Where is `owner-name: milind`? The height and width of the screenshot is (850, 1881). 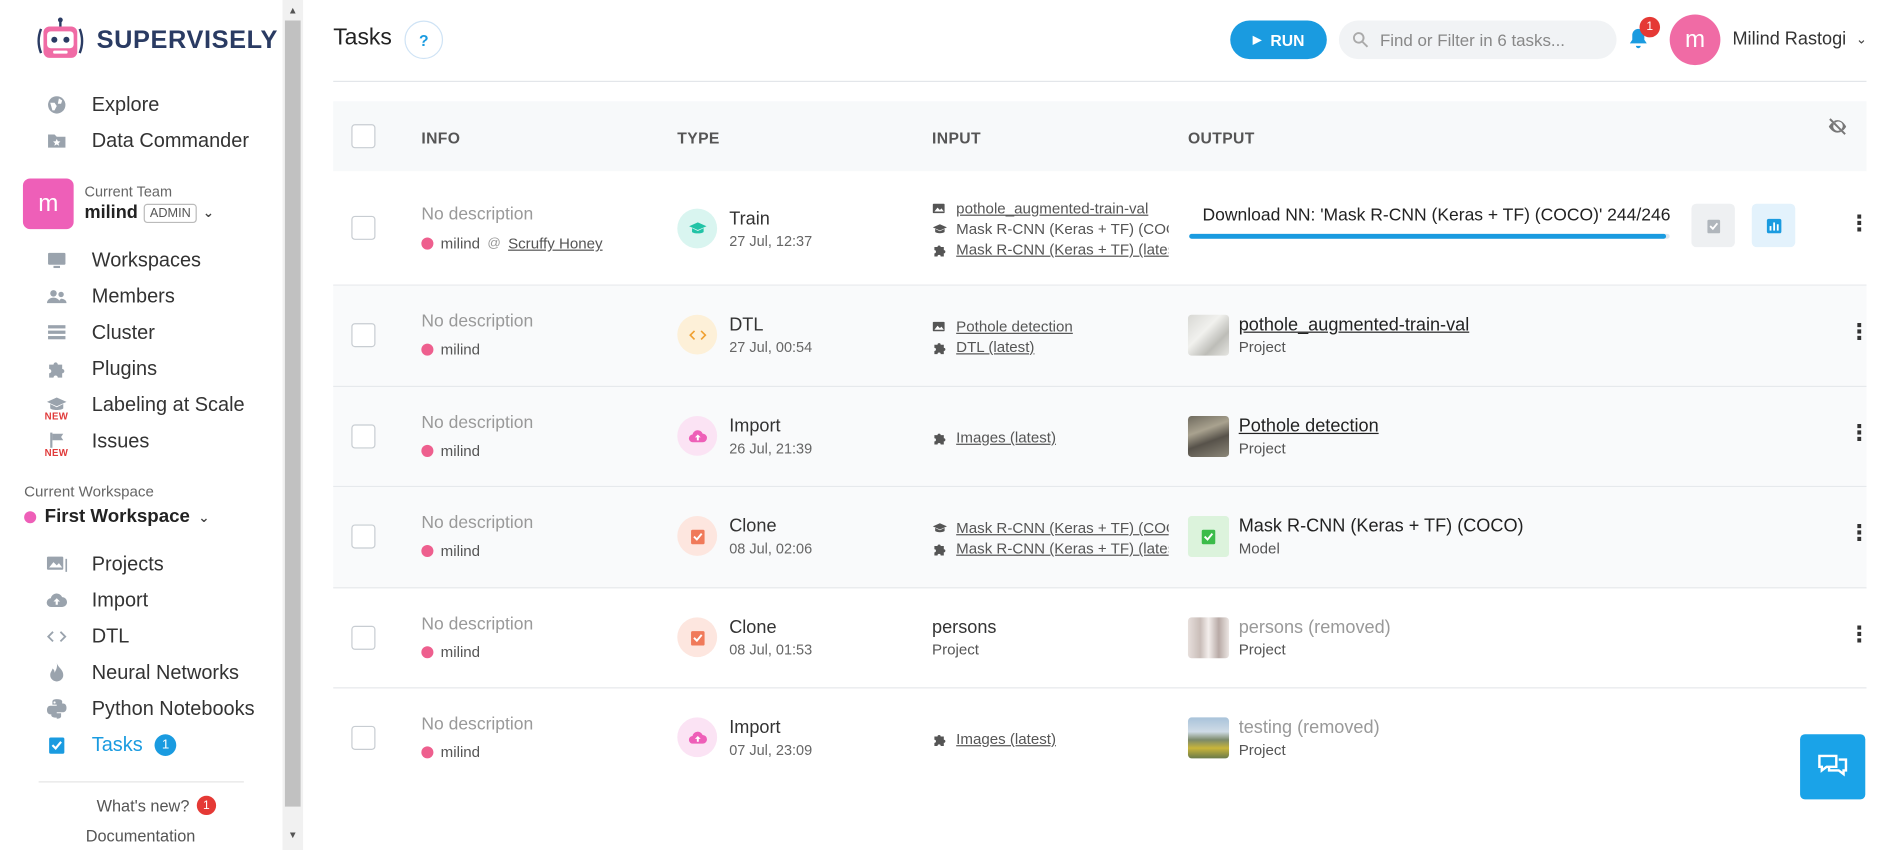 owner-name: milind is located at coordinates (460, 243).